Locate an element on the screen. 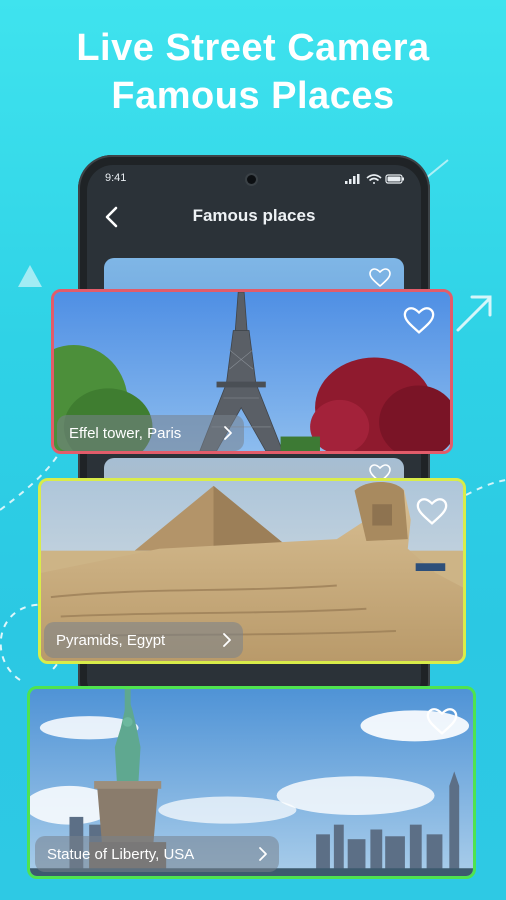 The image size is (506, 900). status-time: 9:41 is located at coordinates (116, 178).